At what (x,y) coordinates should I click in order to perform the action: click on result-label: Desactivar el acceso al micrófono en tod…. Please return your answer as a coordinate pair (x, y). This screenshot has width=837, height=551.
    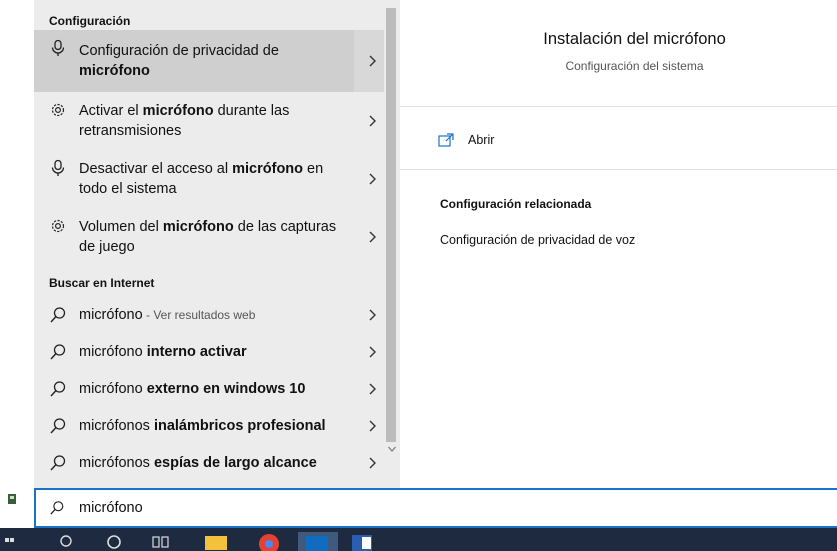
    Looking at the image, I should click on (201, 179).